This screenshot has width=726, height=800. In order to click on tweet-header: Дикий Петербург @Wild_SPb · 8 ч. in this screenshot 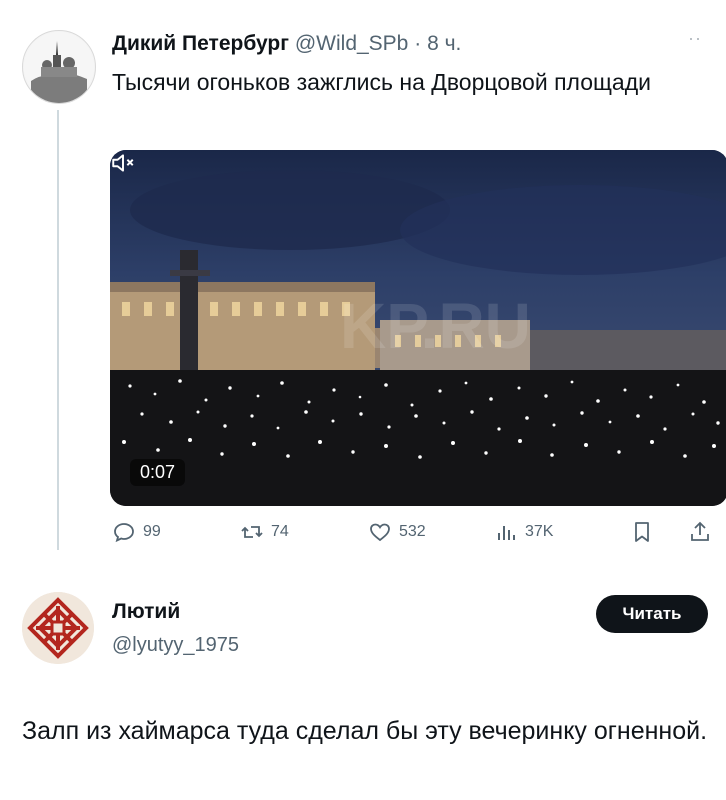, I will do `click(286, 44)`.